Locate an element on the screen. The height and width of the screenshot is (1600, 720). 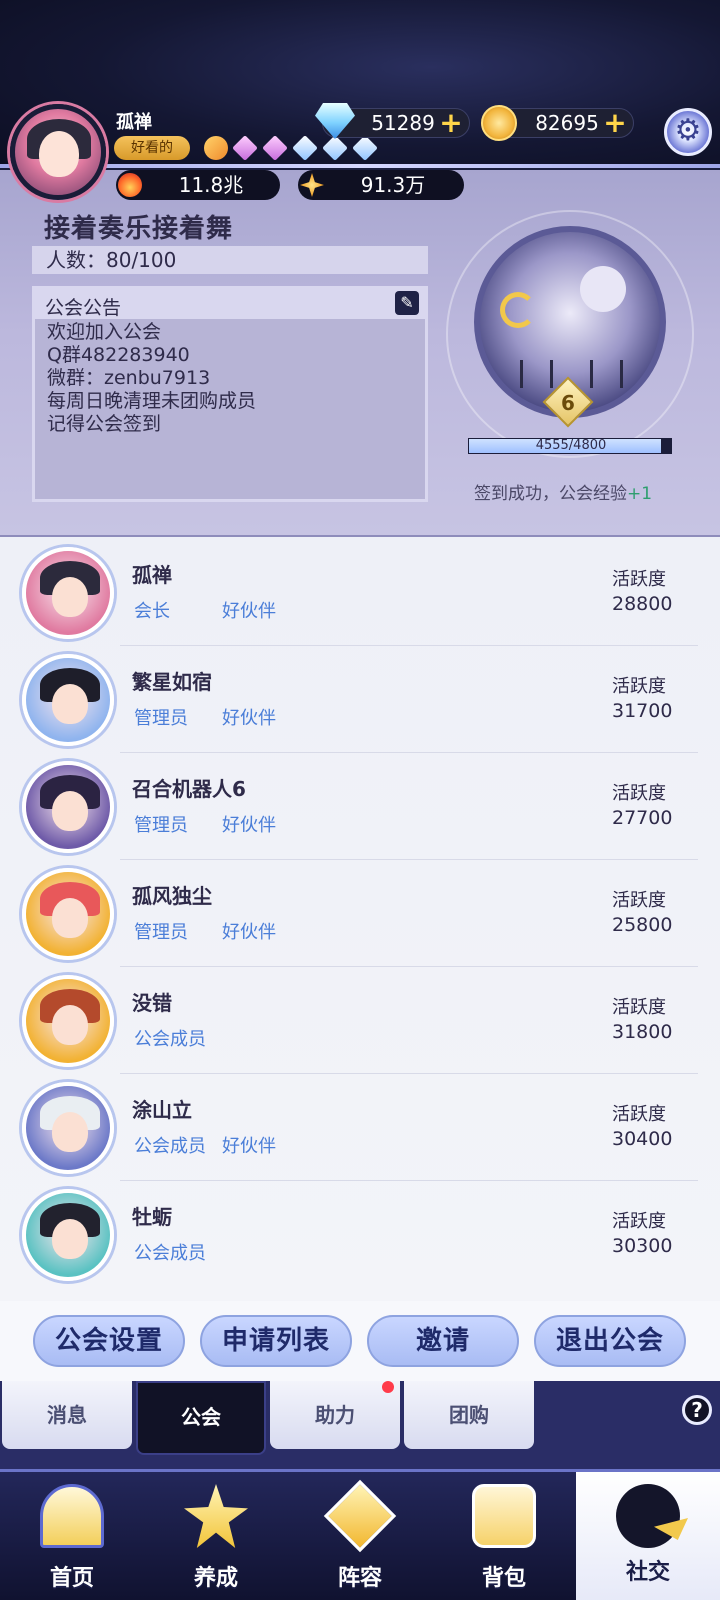
emblem-moon-icon is located at coordinates (518, 310).